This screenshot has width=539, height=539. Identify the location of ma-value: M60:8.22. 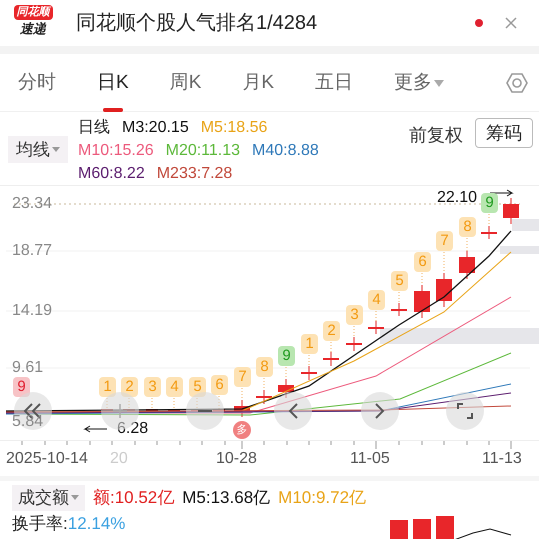
(111, 174).